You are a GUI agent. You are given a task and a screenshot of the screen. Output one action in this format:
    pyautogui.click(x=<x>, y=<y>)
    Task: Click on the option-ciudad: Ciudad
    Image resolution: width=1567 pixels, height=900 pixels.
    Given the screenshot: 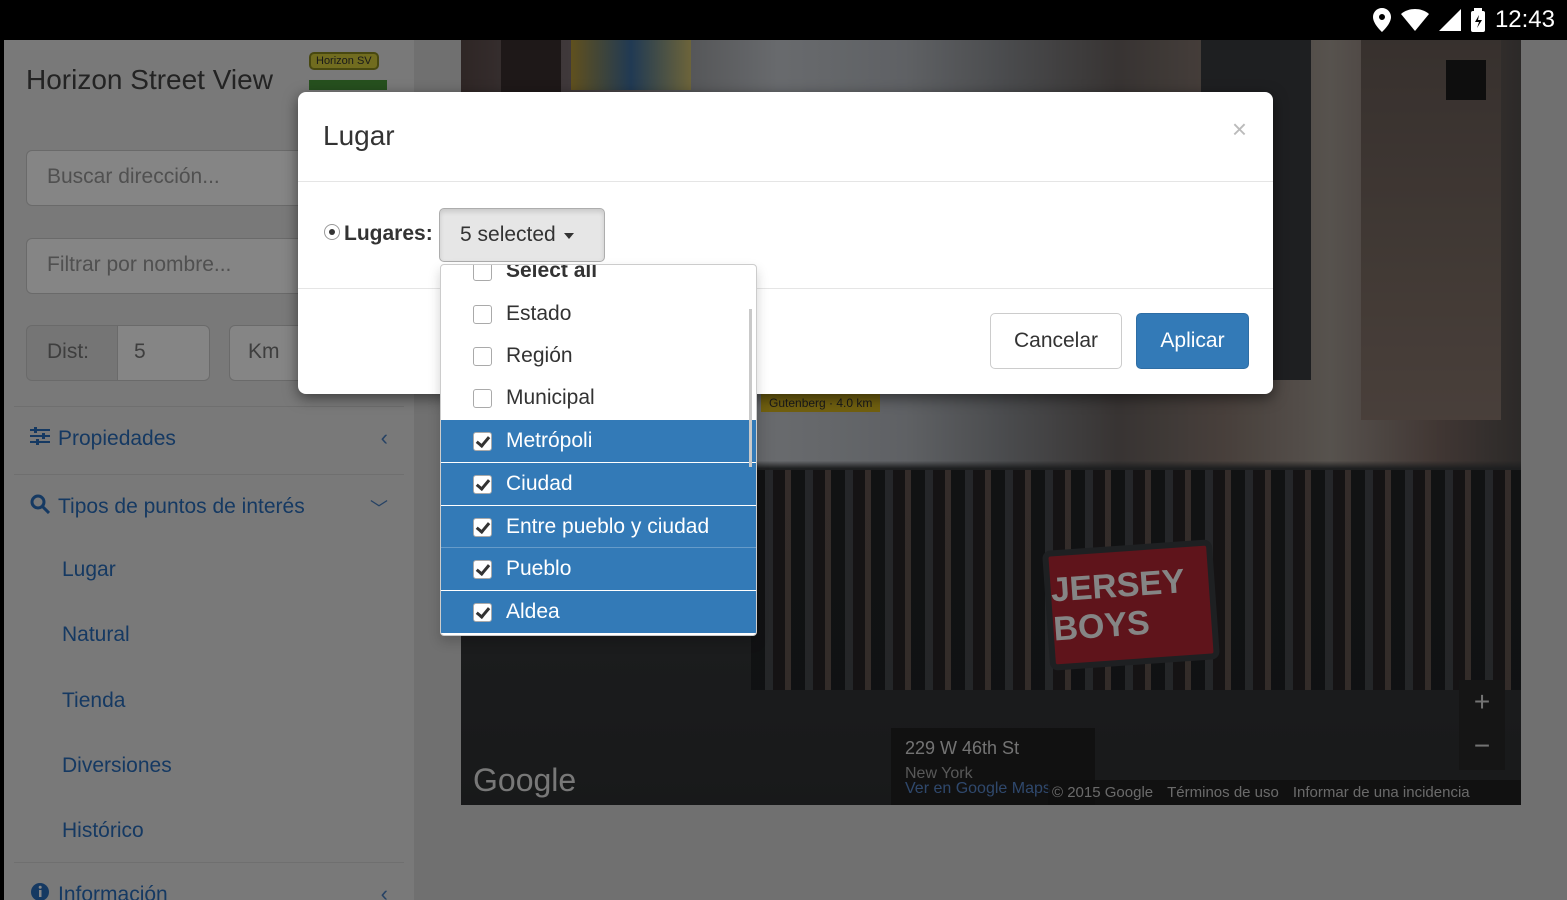 What is the action you would take?
    pyautogui.click(x=598, y=484)
    